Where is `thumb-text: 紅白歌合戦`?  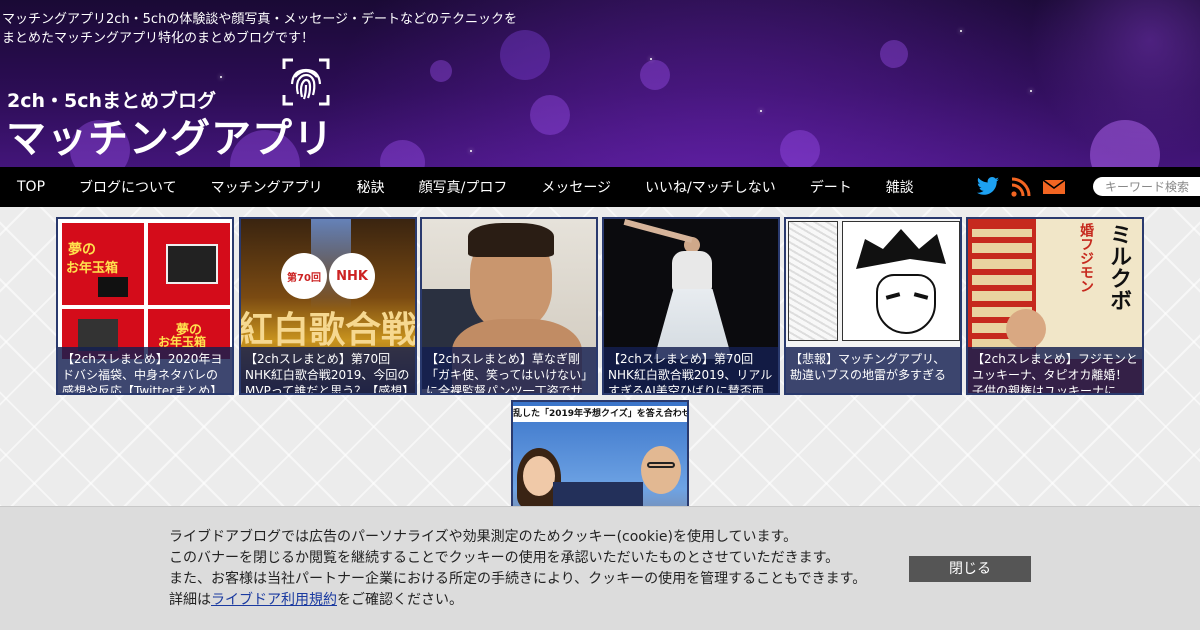 thumb-text: 紅白歌合戦 is located at coordinates (328, 330).